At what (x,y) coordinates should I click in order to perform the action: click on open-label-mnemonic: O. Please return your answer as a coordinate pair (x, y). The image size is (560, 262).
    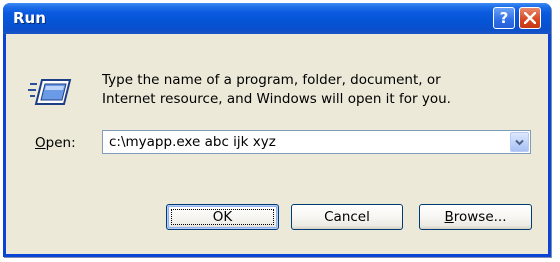
    Looking at the image, I should click on (40, 143).